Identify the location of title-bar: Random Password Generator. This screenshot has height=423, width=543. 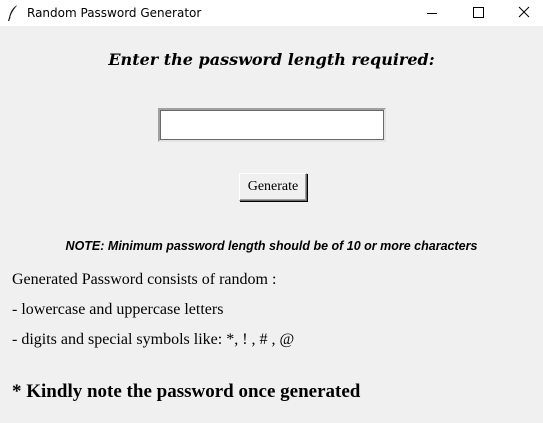
(271, 13).